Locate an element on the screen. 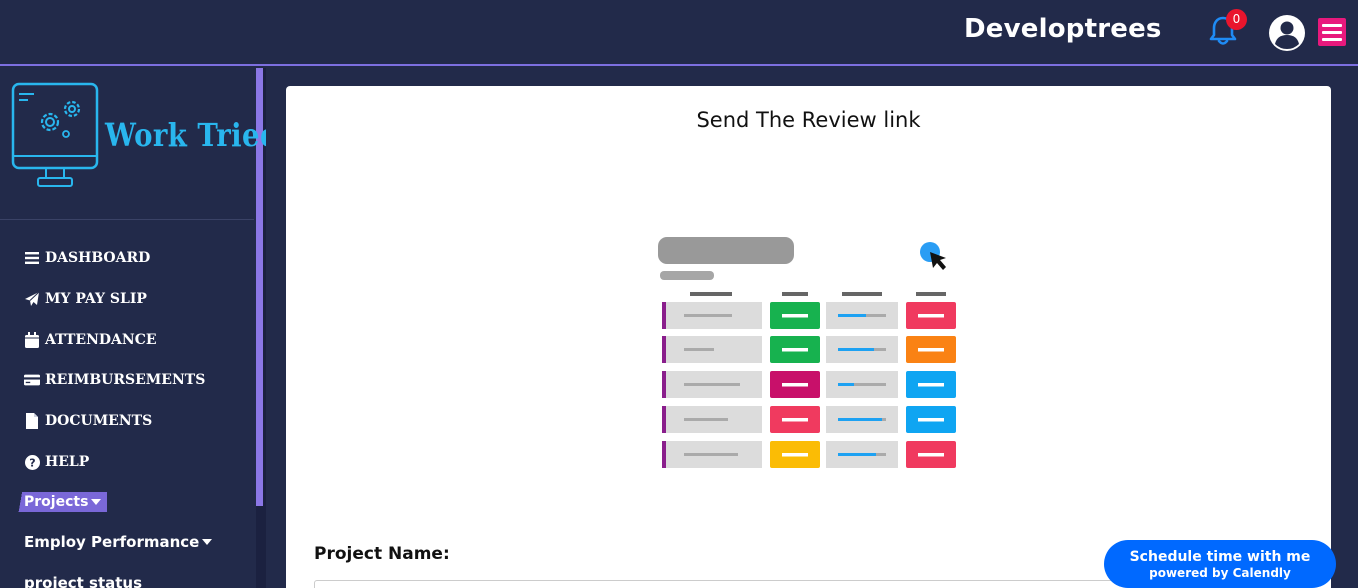 This screenshot has height=588, width=1358. hamburger-menu-icon is located at coordinates (1332, 32).